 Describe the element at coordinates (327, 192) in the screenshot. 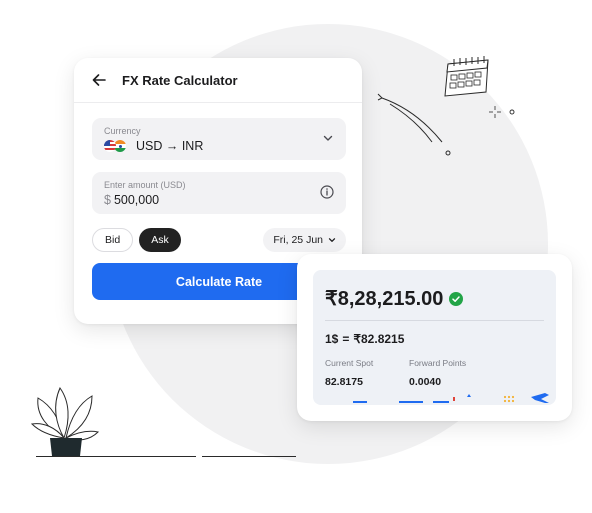

I see `info-icon` at that location.